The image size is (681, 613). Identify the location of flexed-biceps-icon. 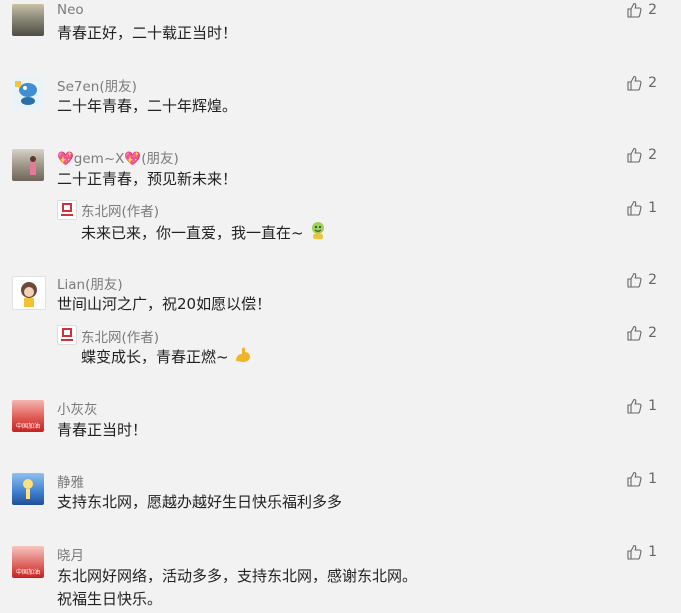
(243, 357).